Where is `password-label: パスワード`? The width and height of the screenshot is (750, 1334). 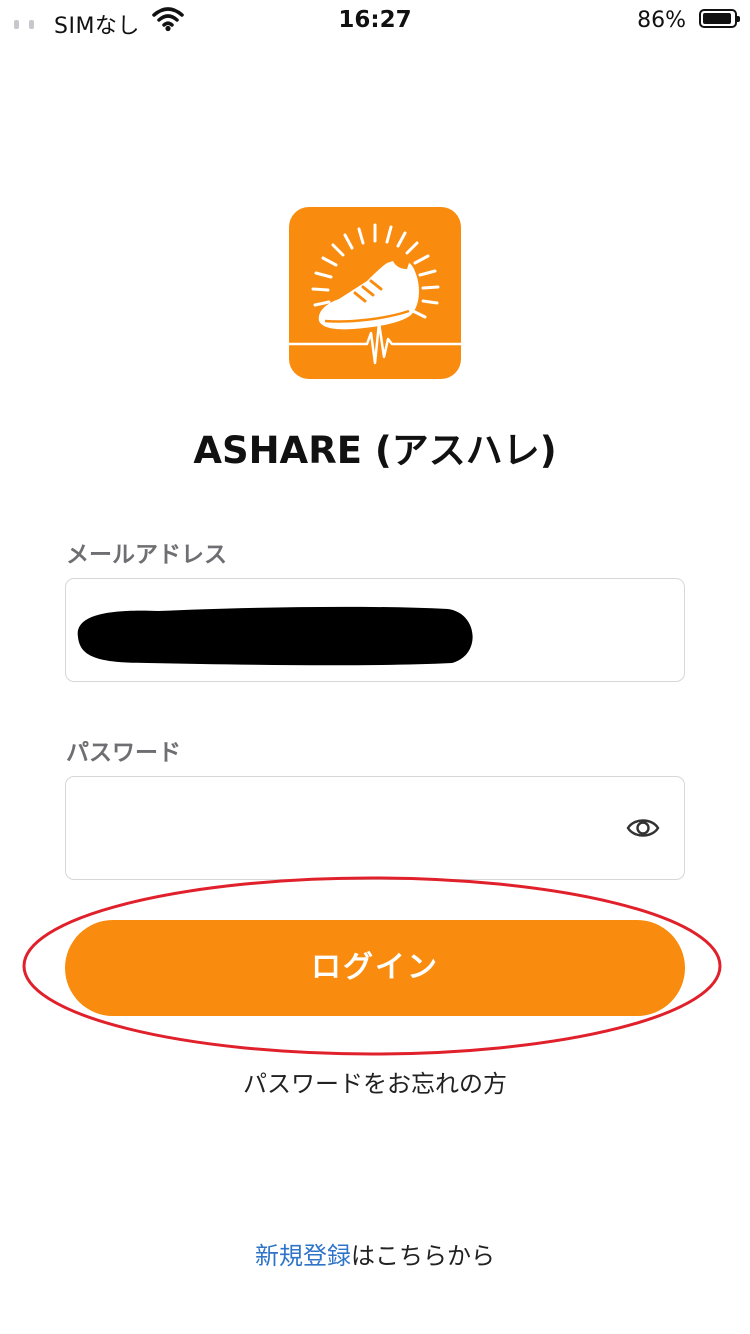
password-label: パスワード is located at coordinates (123, 753).